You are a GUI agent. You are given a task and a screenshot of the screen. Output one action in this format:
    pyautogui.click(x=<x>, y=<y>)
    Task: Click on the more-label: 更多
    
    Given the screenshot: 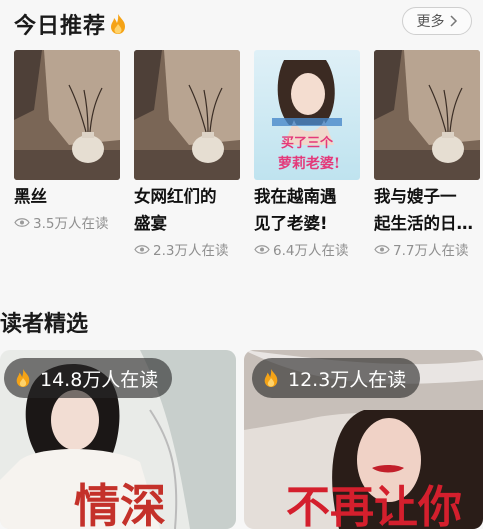 What is the action you would take?
    pyautogui.click(x=430, y=22)
    